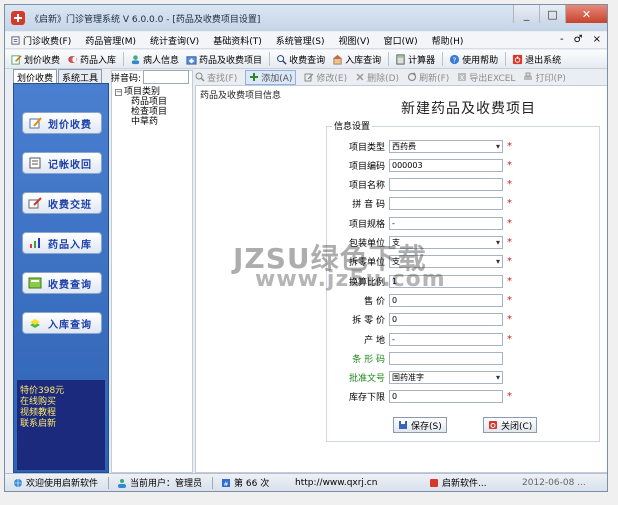  Describe the element at coordinates (254, 77) in the screenshot. I see `plus-icon` at that location.